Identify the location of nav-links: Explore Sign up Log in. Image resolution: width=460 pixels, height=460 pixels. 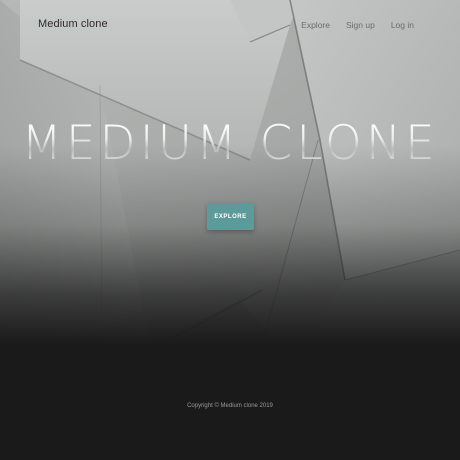
(349, 25).